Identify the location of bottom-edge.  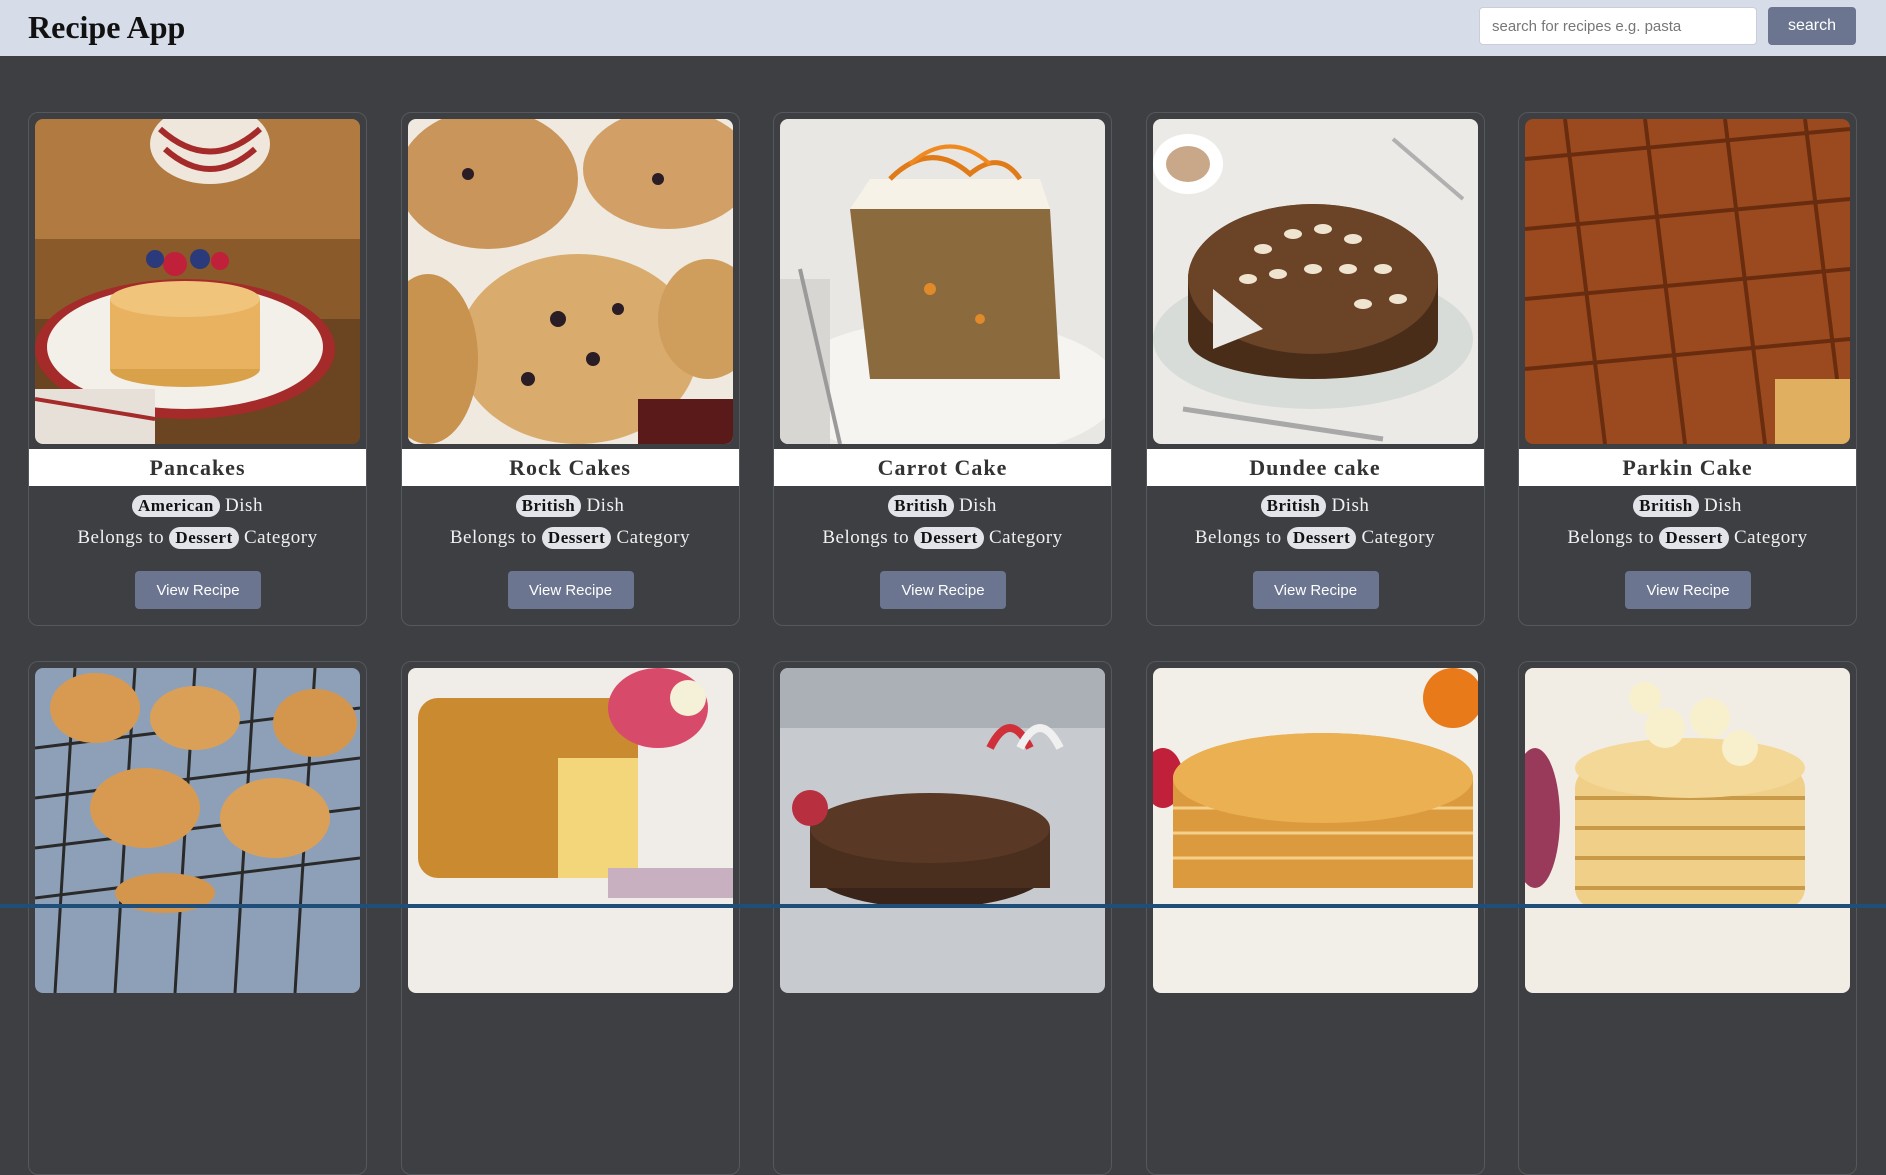
(943, 906).